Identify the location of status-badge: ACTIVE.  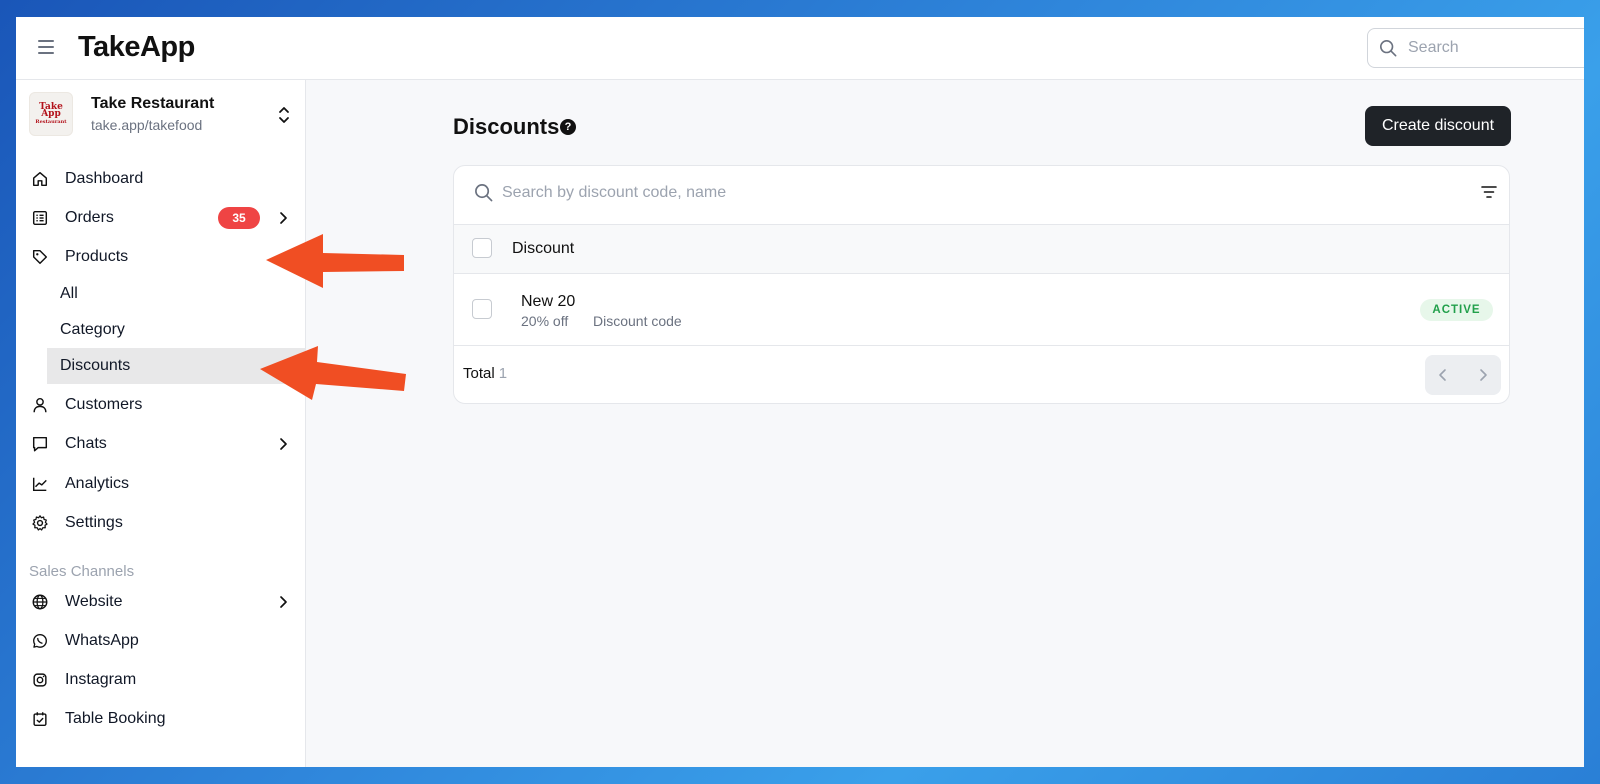
(1456, 310).